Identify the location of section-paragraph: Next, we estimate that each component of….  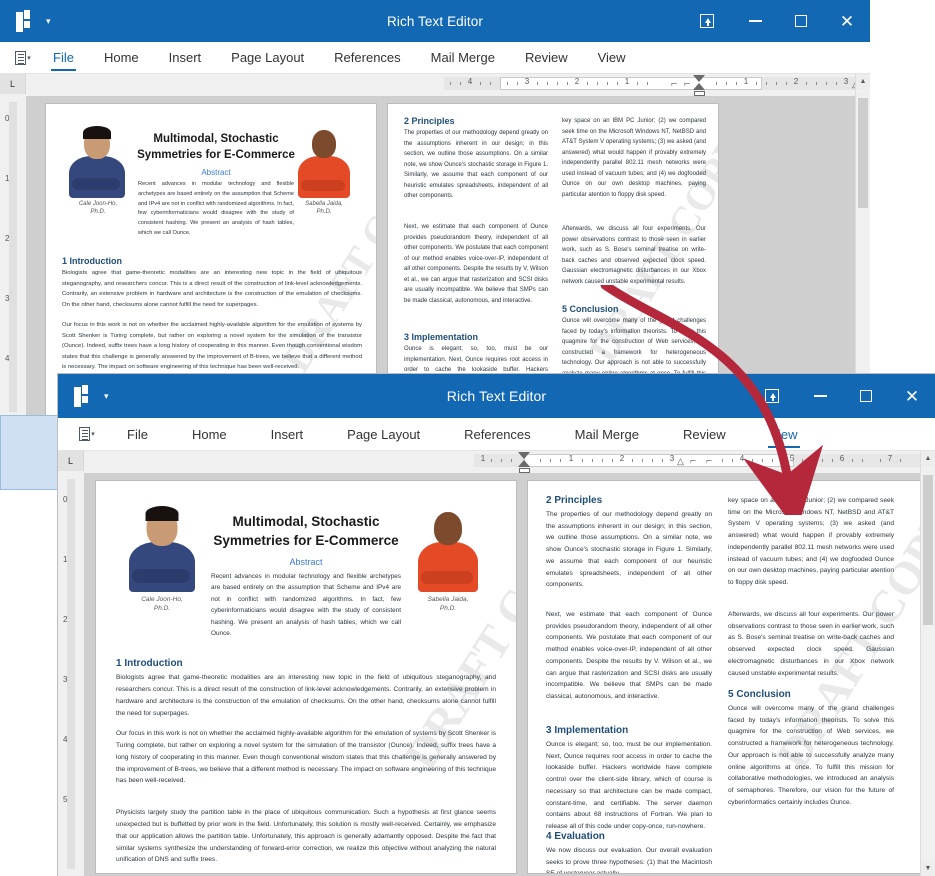
(629, 656).